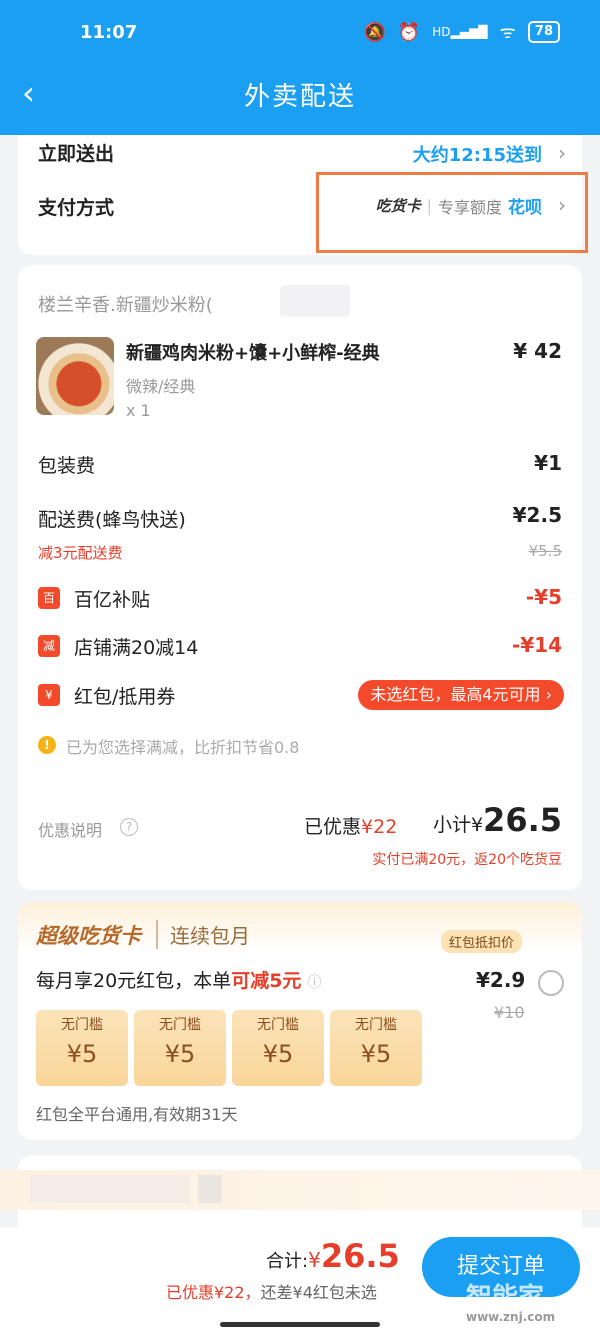 This screenshot has height=1333, width=600. What do you see at coordinates (183, 747) in the screenshot?
I see `discount-tip: 已为您选择满减，比折扣节省0.8` at bounding box center [183, 747].